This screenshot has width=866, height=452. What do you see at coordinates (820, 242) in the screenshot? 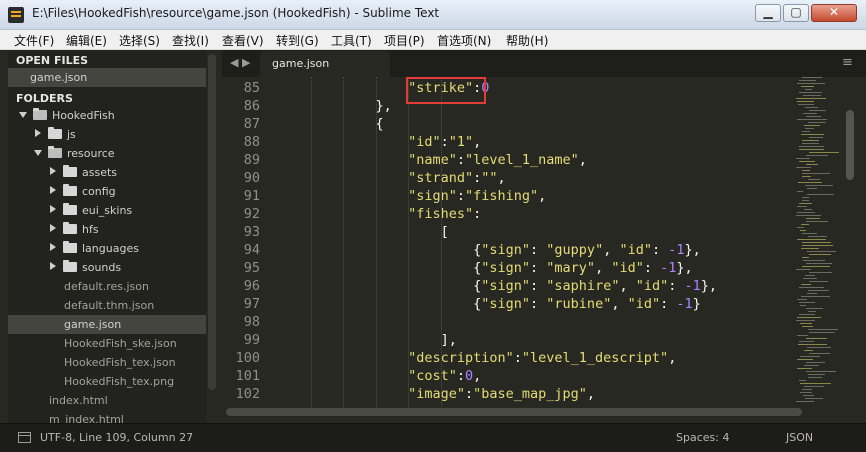
I see `minimap` at bounding box center [820, 242].